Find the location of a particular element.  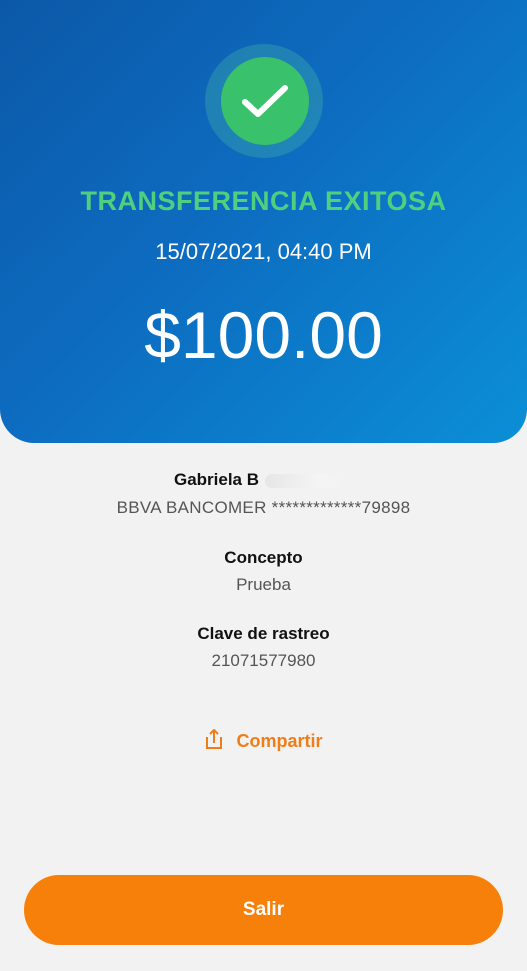

exit-button: Salir is located at coordinates (263, 910).